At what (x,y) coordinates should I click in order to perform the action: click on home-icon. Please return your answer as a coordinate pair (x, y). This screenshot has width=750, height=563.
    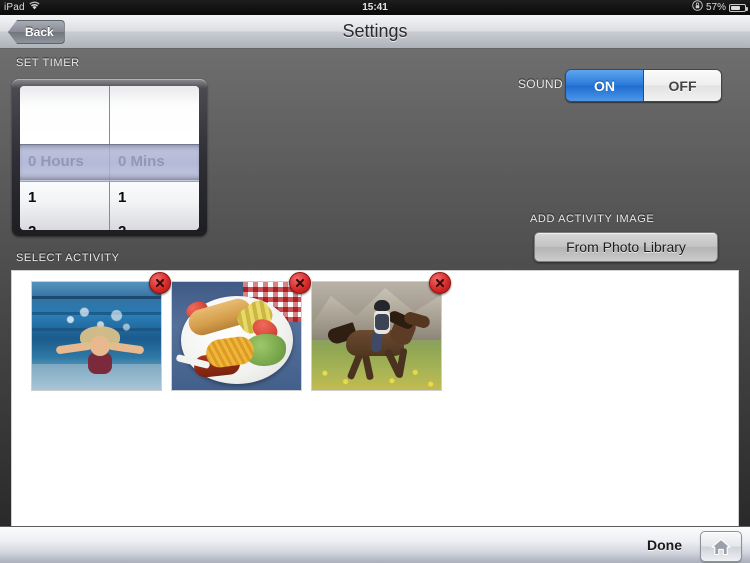
    Looking at the image, I should click on (721, 547).